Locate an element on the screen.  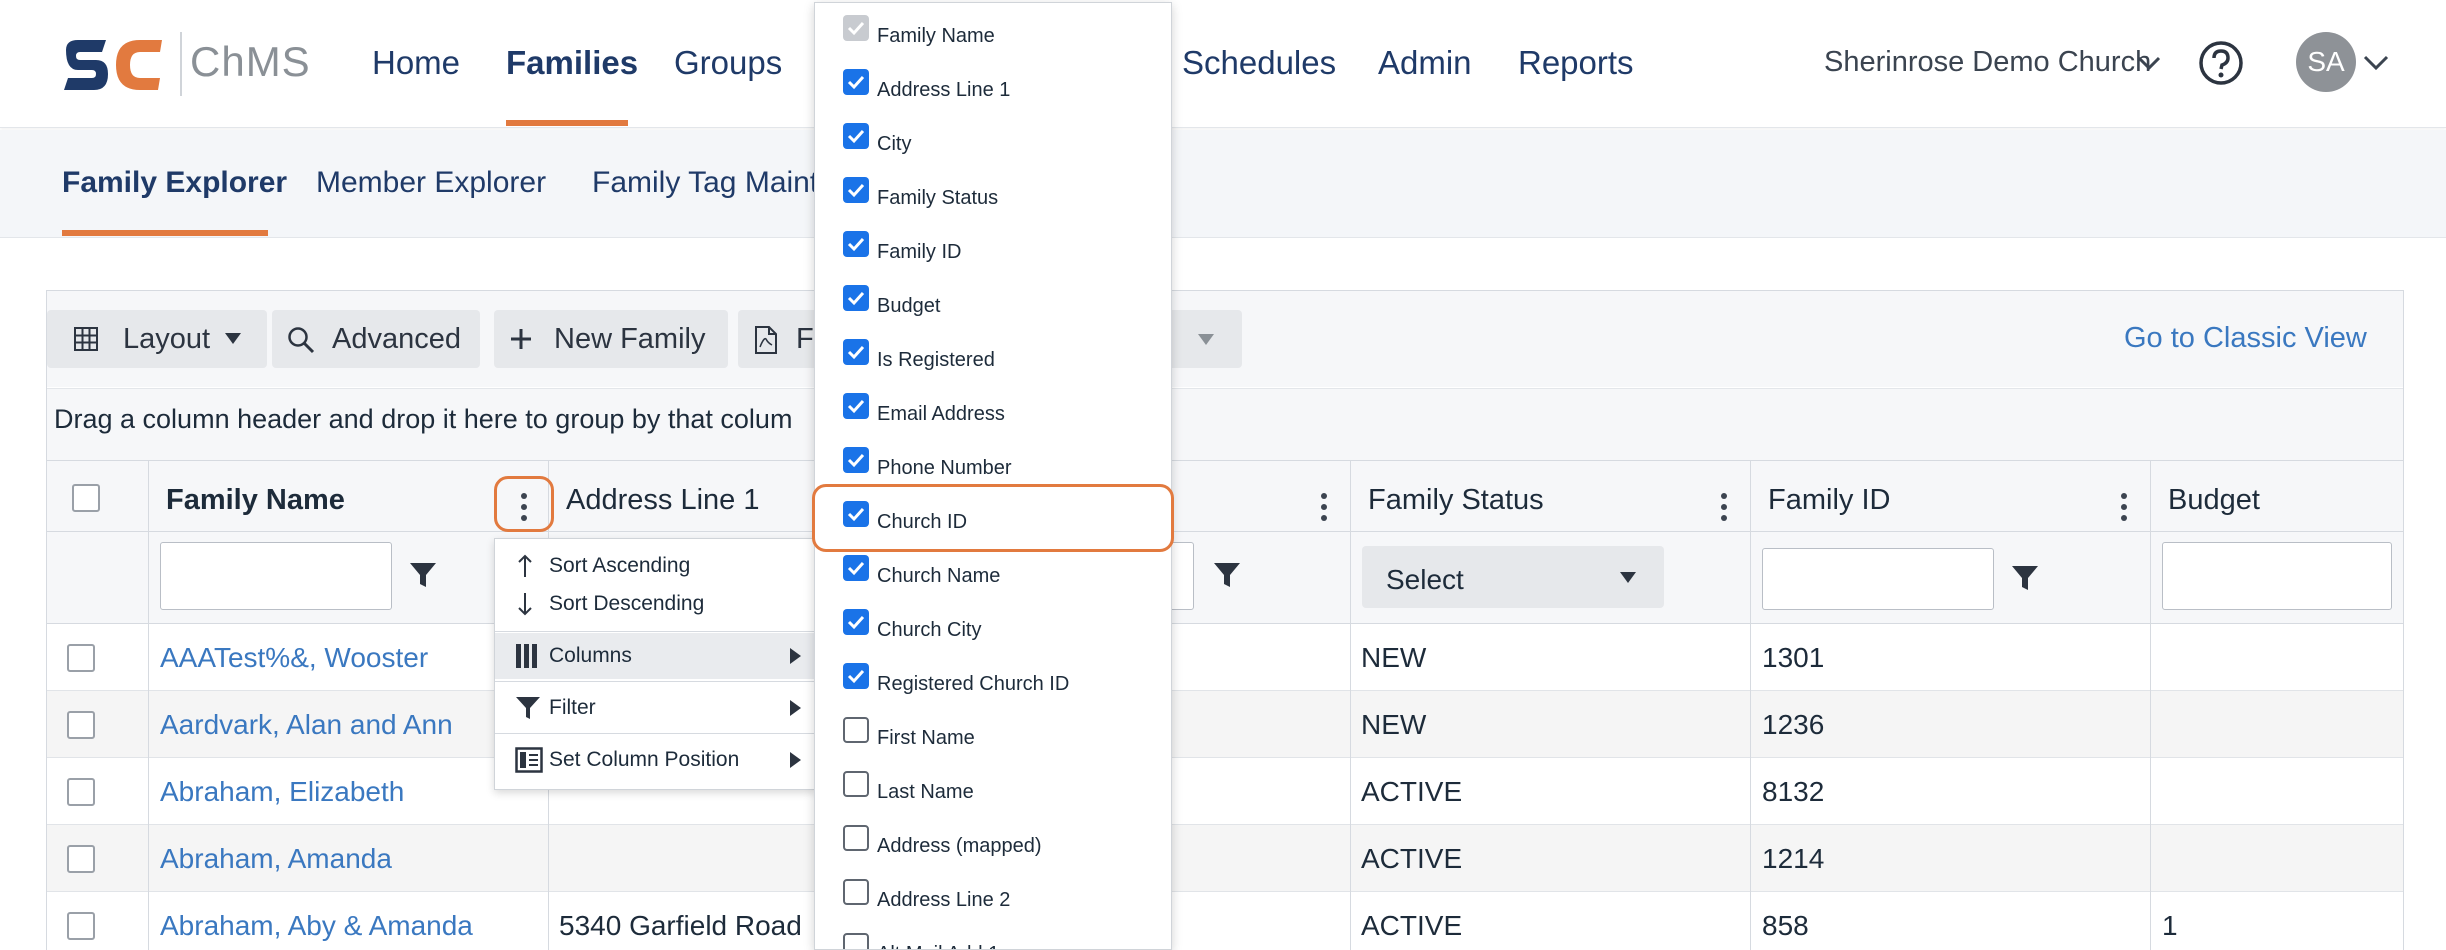
column-toggle-item: Church City is located at coordinates (993, 624).